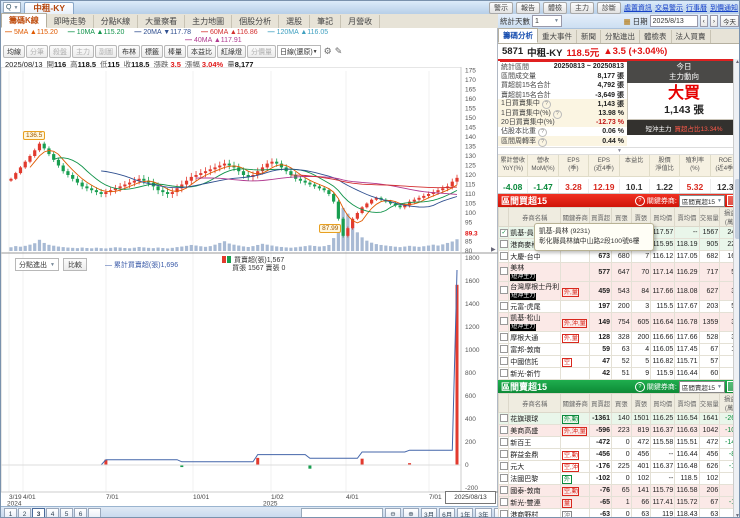 This screenshot has height=518, width=740. I want to click on period-select: 日線(還原) ▼, so click(299, 51).